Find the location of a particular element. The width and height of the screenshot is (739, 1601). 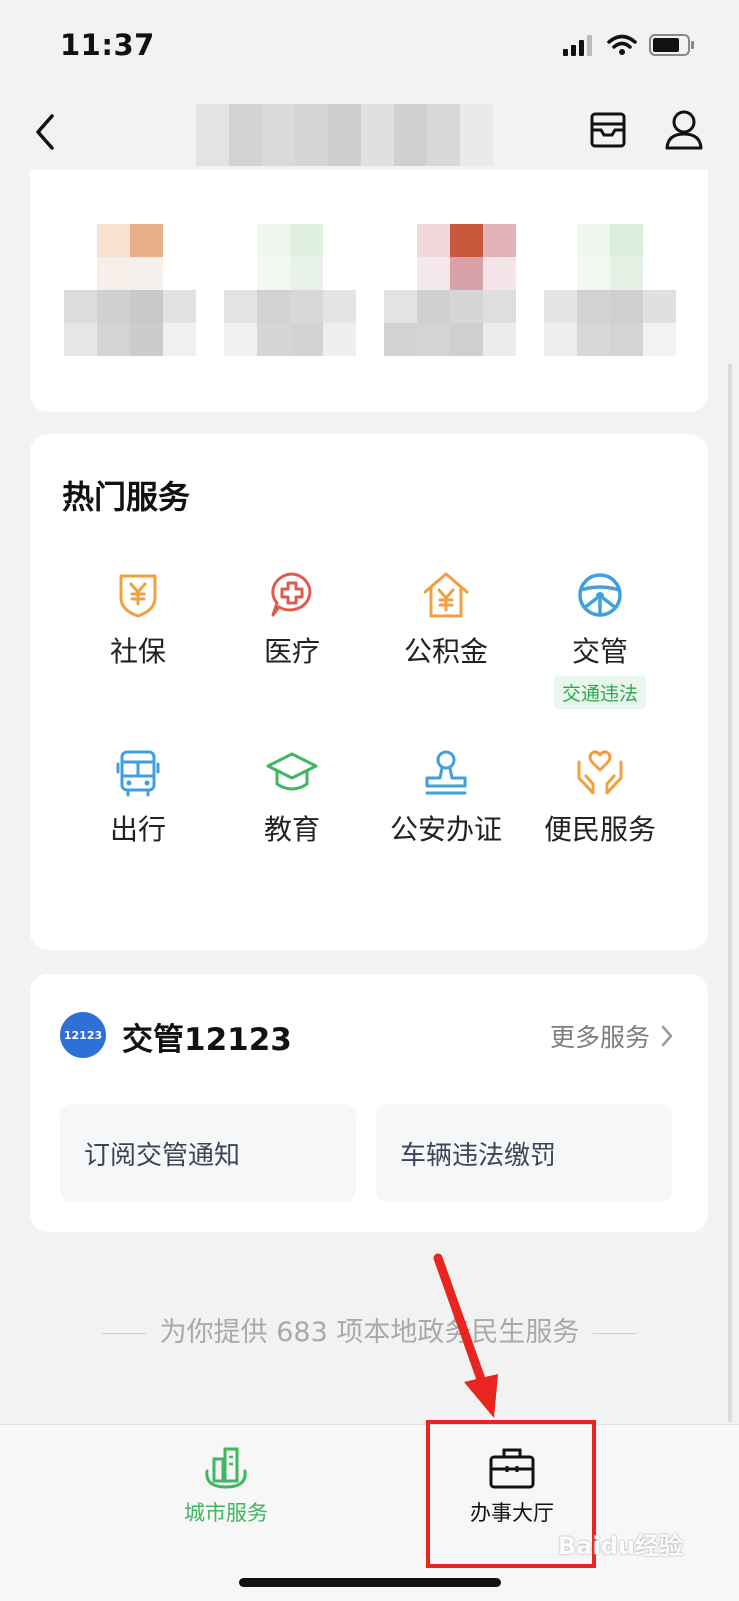

service-yiliao: 医疗 is located at coordinates (292, 620).